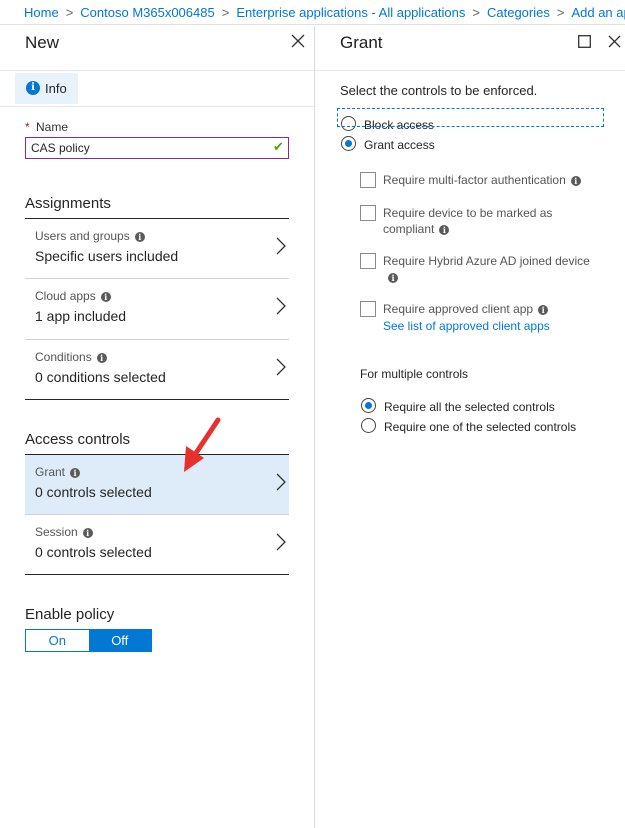 Image resolution: width=625 pixels, height=828 pixels. Describe the element at coordinates (468, 221) in the screenshot. I see `compliant-device-label: Require device to be marked as compliant i` at that location.